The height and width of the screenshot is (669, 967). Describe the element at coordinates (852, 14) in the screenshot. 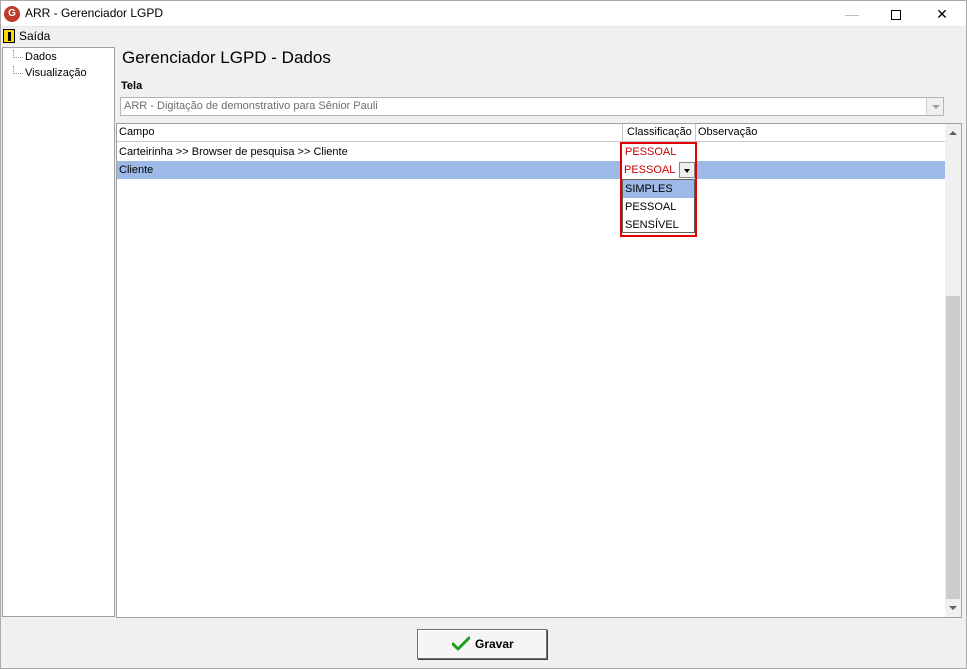

I see `minimize-button: —` at that location.